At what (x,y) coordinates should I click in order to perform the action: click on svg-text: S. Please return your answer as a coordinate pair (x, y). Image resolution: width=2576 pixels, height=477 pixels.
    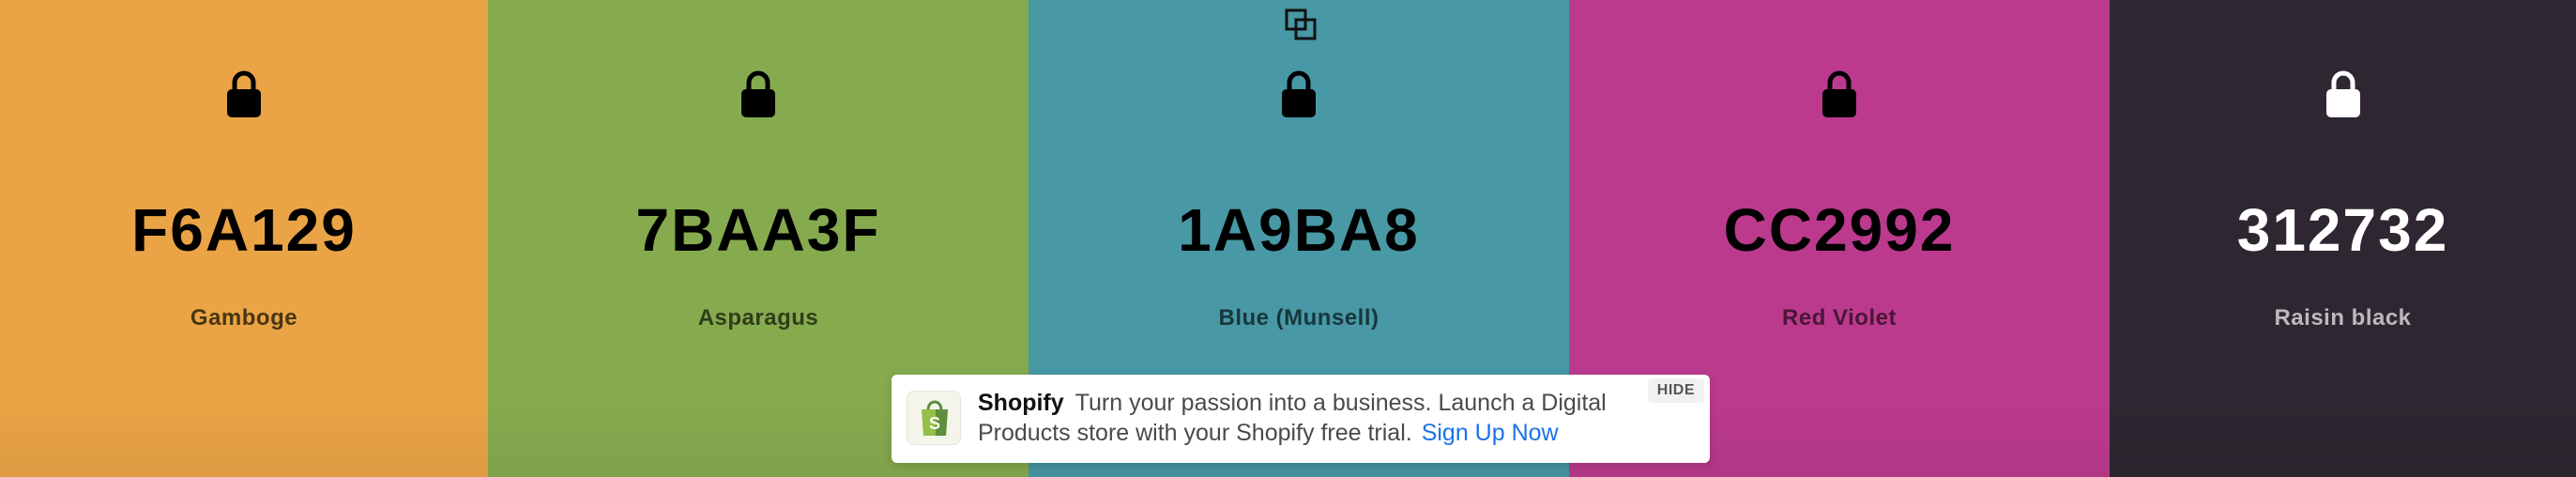
    Looking at the image, I should click on (934, 423).